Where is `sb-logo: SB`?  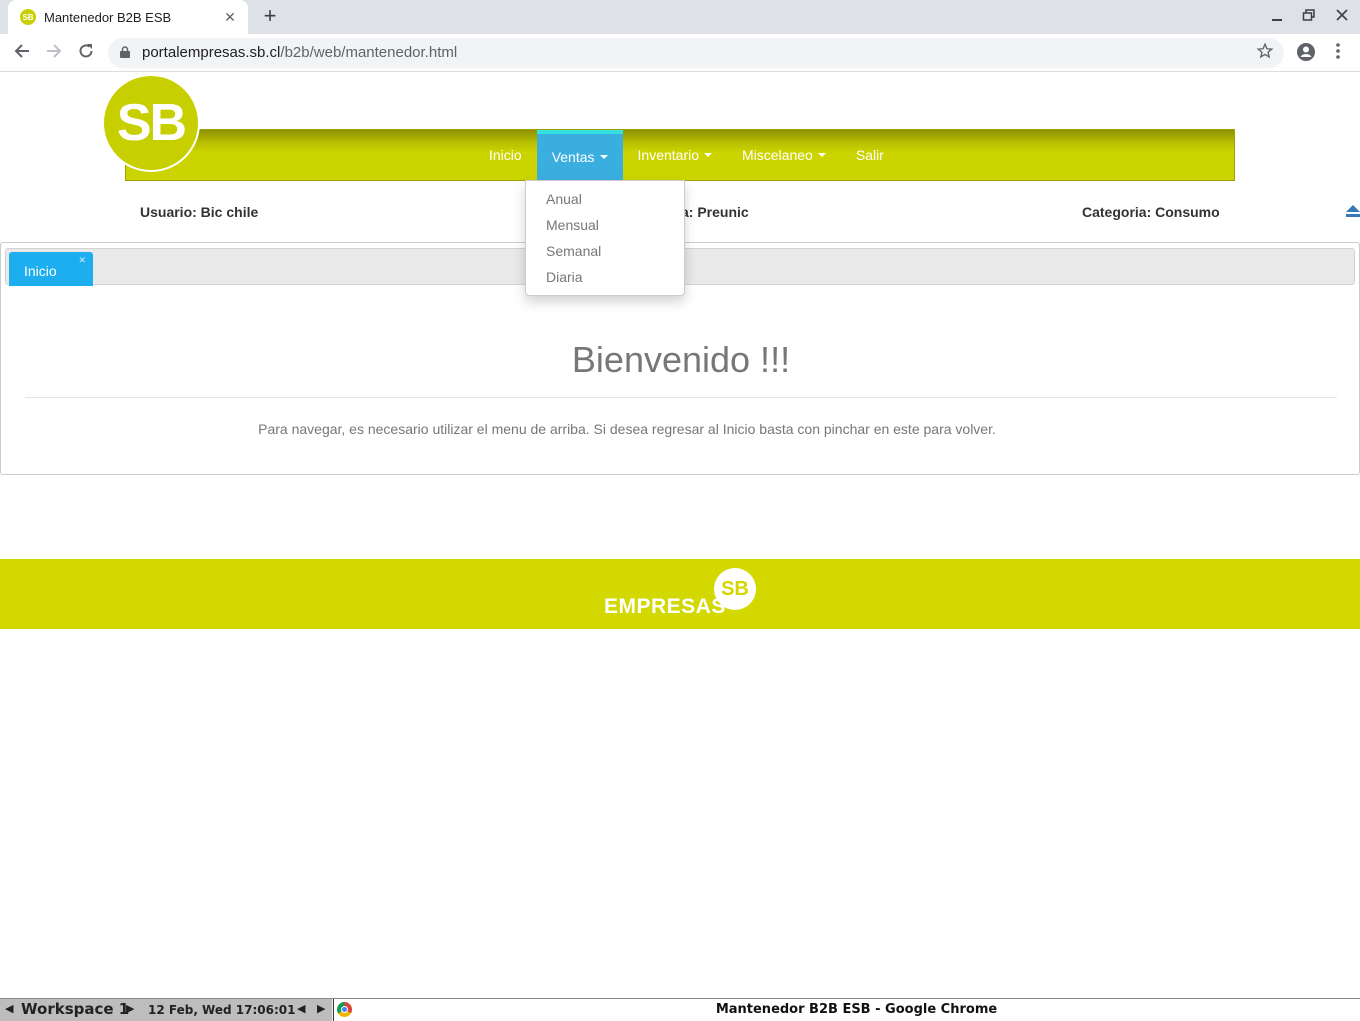
sb-logo: SB is located at coordinates (151, 123).